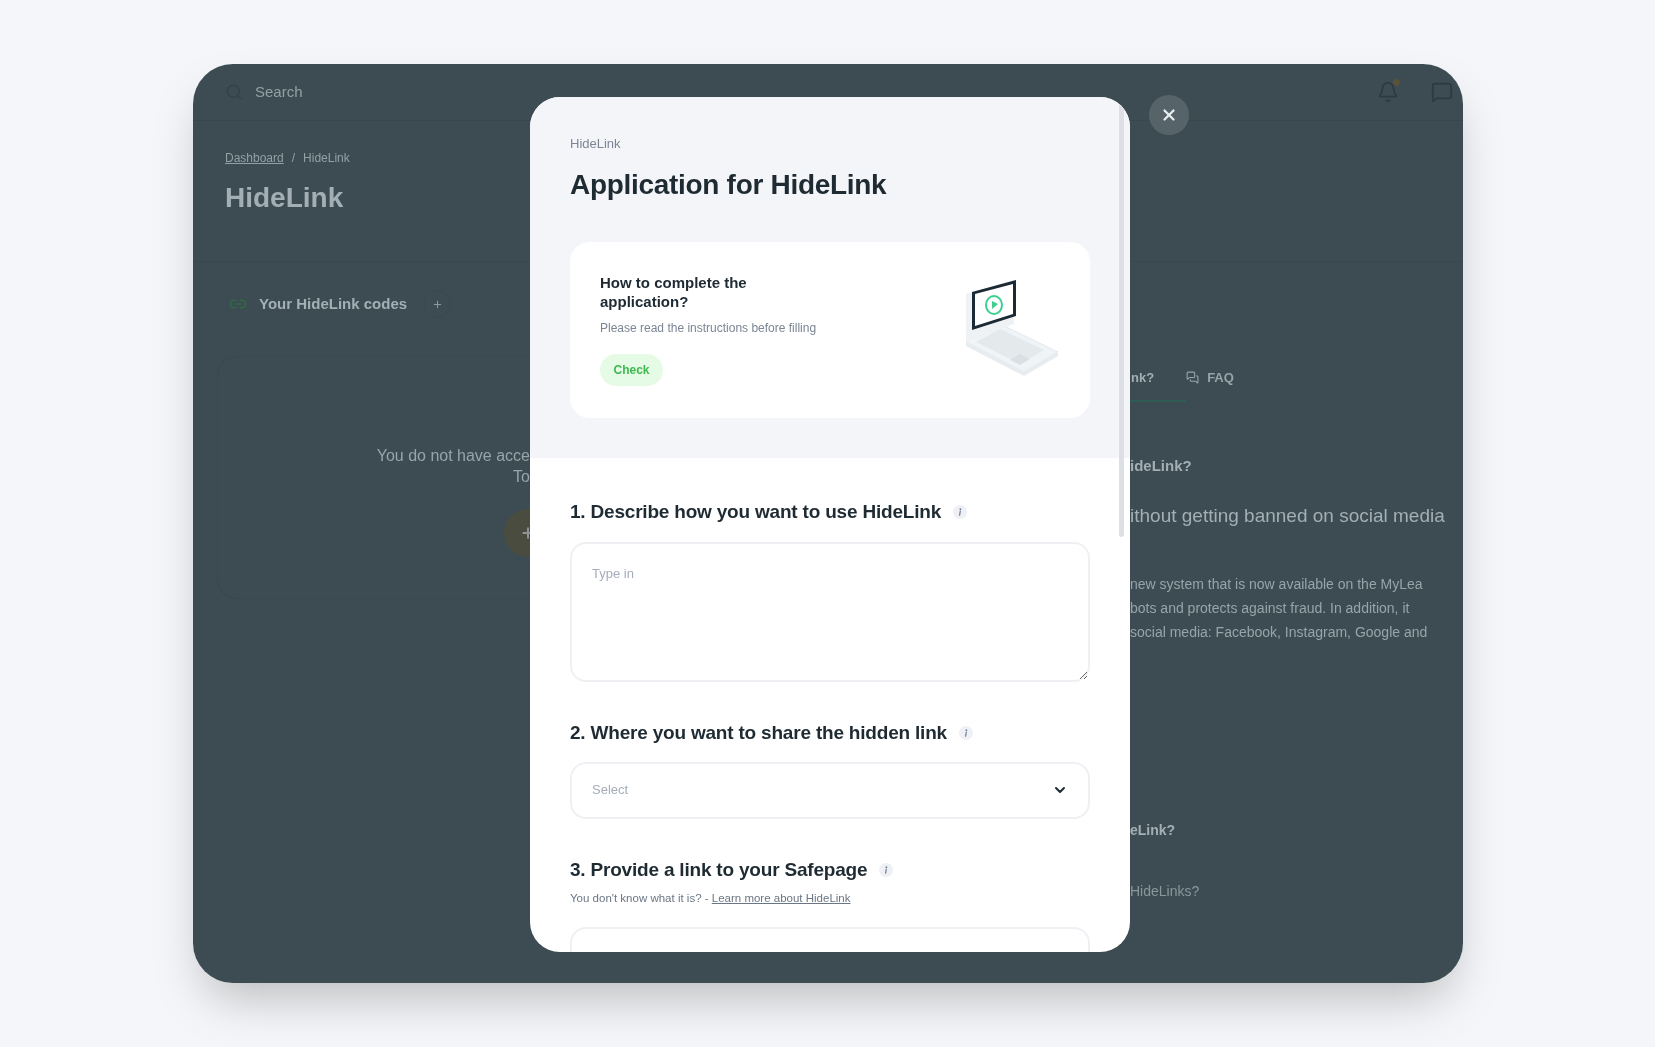 The image size is (1655, 1047). What do you see at coordinates (1288, 515) in the screenshot?
I see `article-headline: ithout getting banned on social media` at bounding box center [1288, 515].